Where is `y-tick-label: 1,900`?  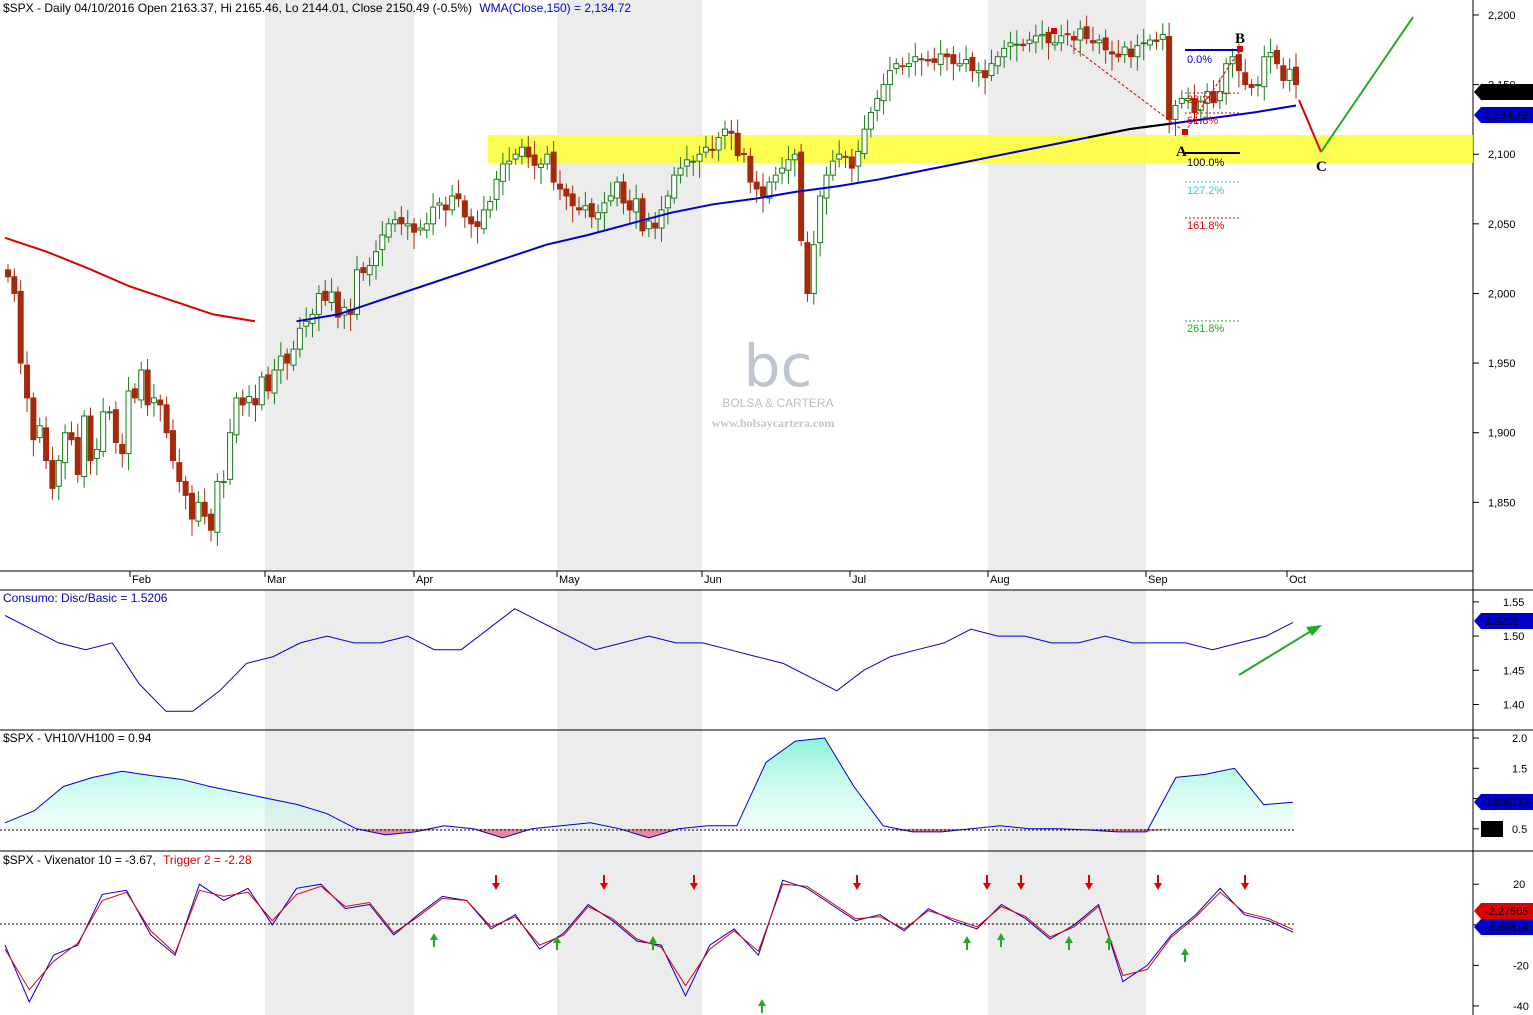 y-tick-label: 1,900 is located at coordinates (1502, 434).